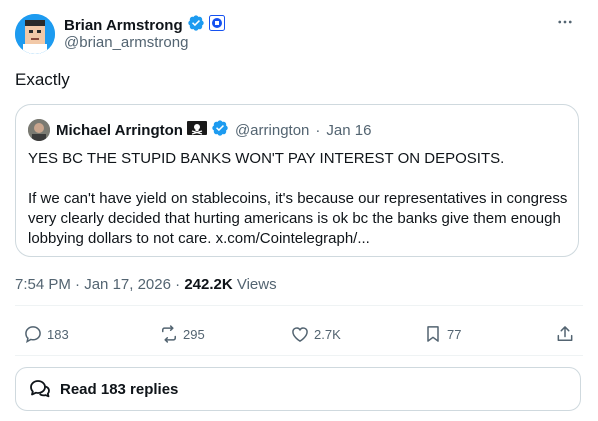 This screenshot has height=421, width=598. Describe the element at coordinates (194, 334) in the screenshot. I see `repost-count: 295` at that location.